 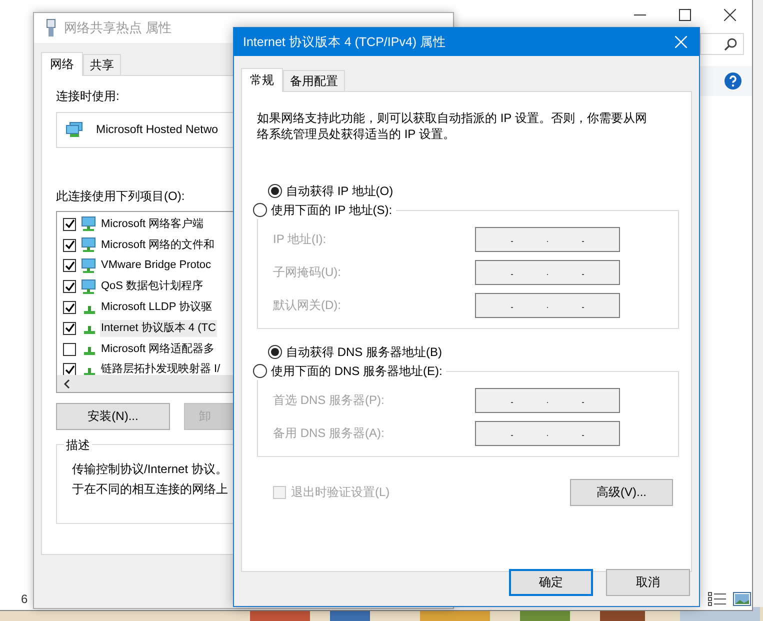 What do you see at coordinates (307, 272) in the screenshot?
I see `field-label: 子网掩码(U):` at bounding box center [307, 272].